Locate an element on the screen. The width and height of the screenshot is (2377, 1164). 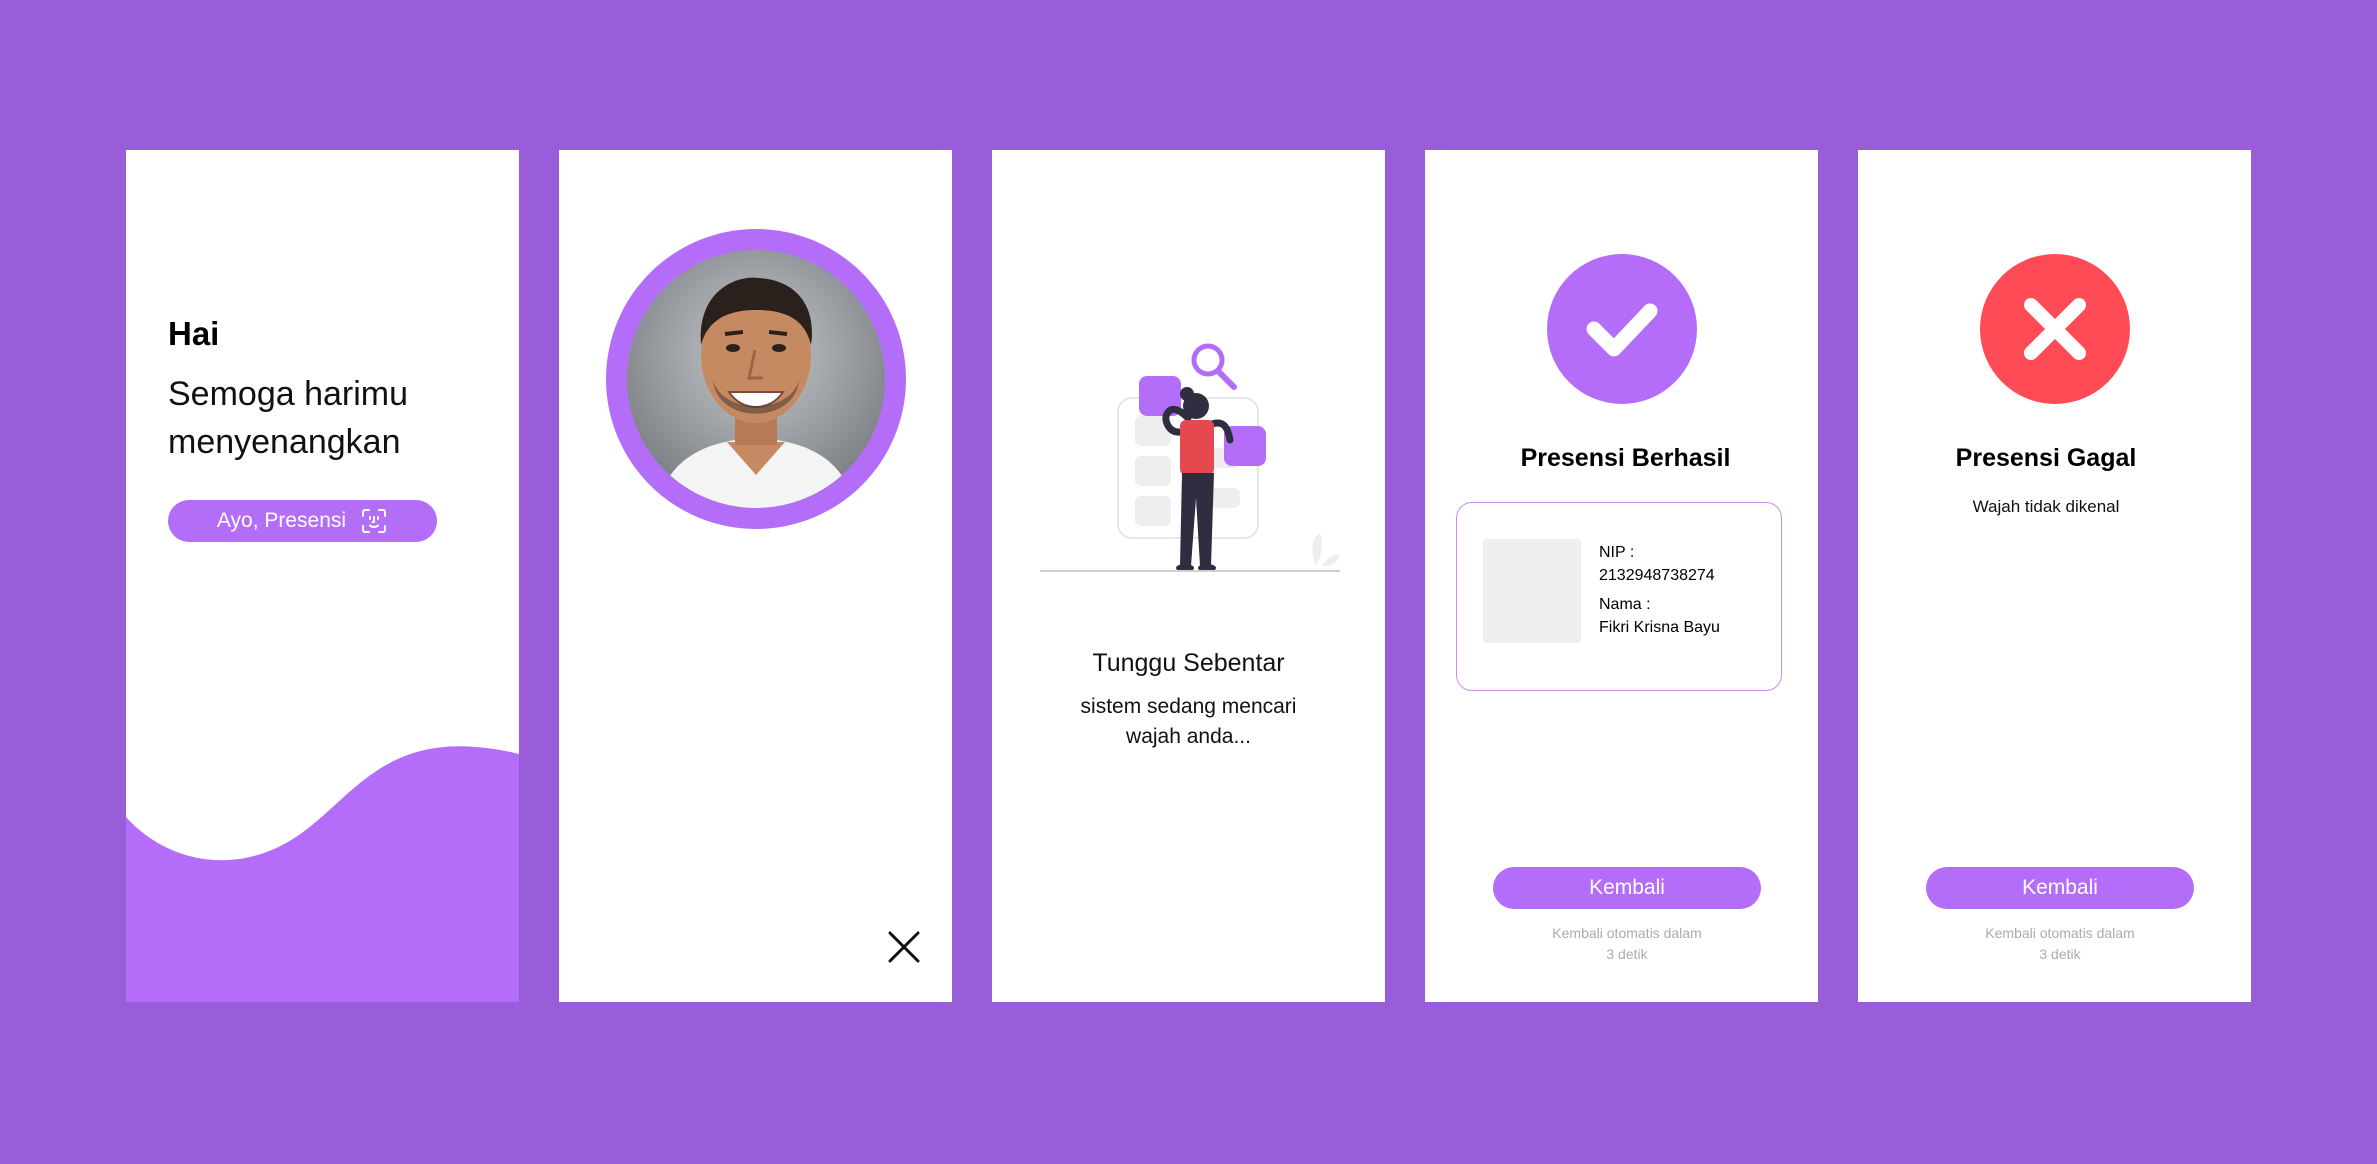
greeting-message-line2: menyenangkan is located at coordinates (284, 442).